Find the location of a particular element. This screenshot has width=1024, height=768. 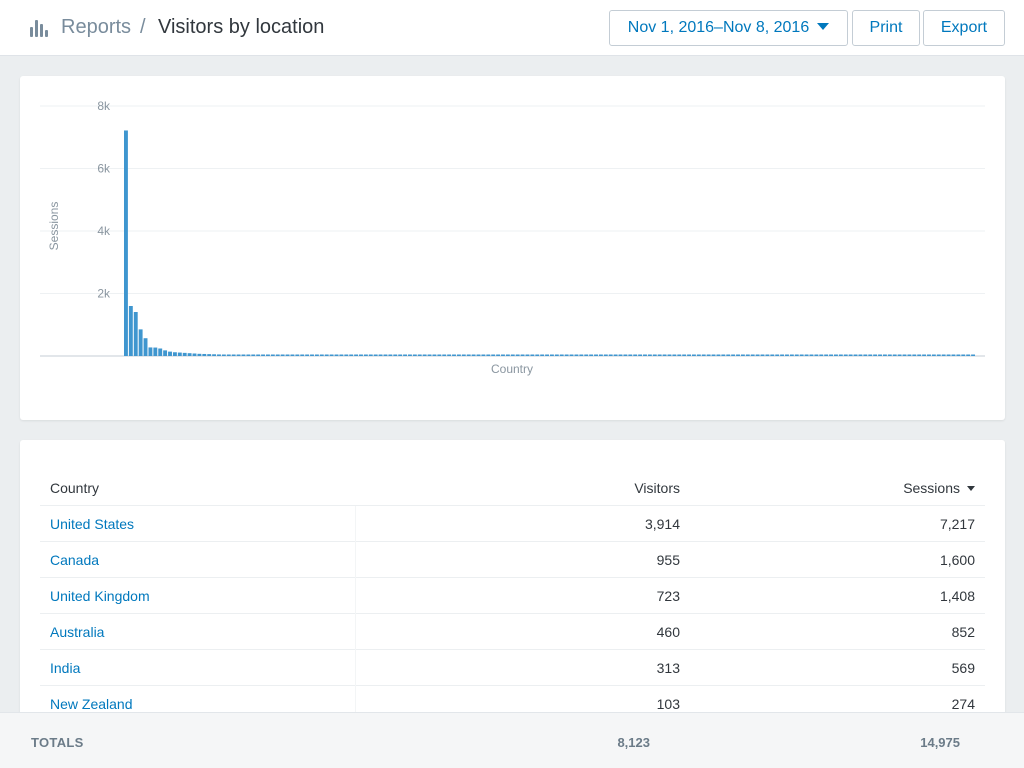

country-link: New Zealand is located at coordinates (91, 704).